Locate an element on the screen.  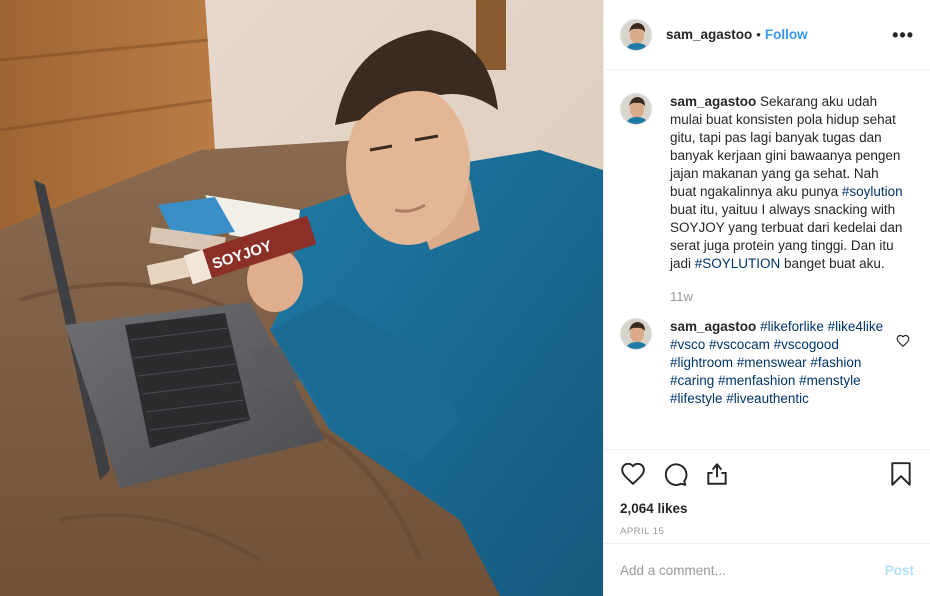
small-heart-icon is located at coordinates (903, 341).